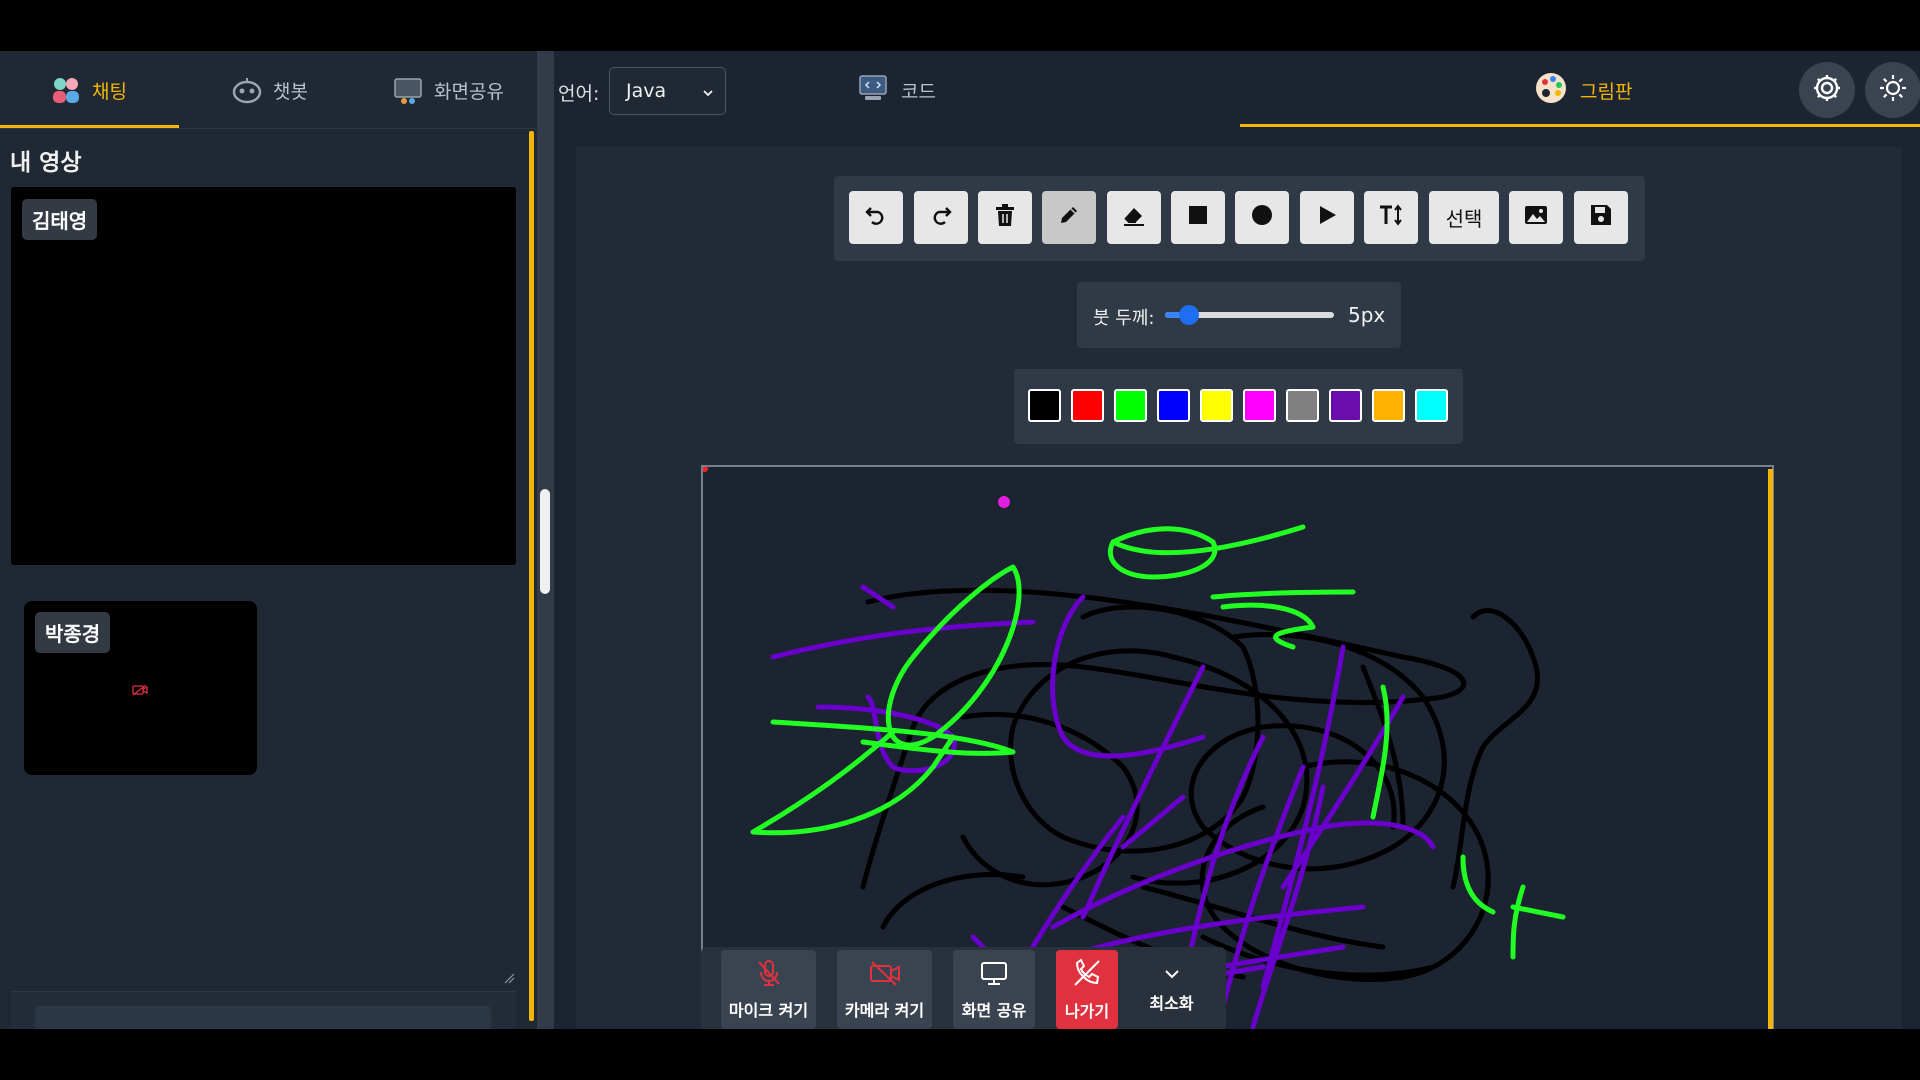  What do you see at coordinates (263, 1017) in the screenshot?
I see `chat-input` at bounding box center [263, 1017].